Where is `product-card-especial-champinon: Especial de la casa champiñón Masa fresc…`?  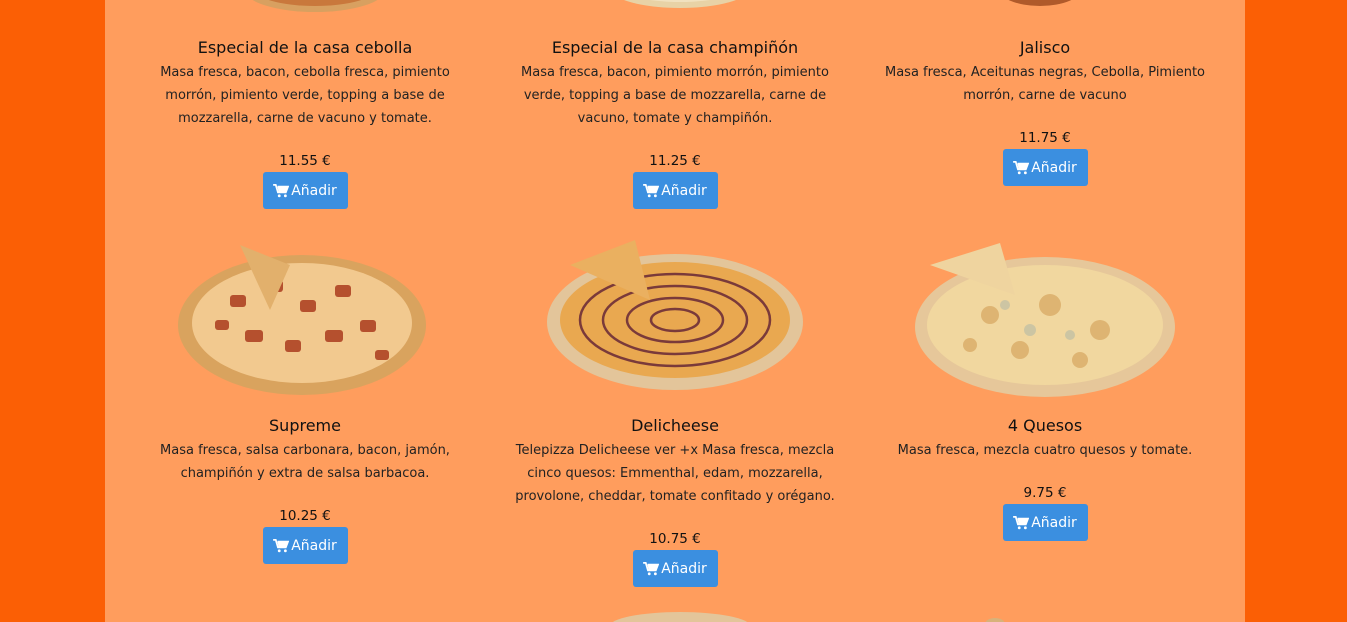 product-card-especial-champinon: Especial de la casa champiñón Masa fresc… is located at coordinates (675, 123).